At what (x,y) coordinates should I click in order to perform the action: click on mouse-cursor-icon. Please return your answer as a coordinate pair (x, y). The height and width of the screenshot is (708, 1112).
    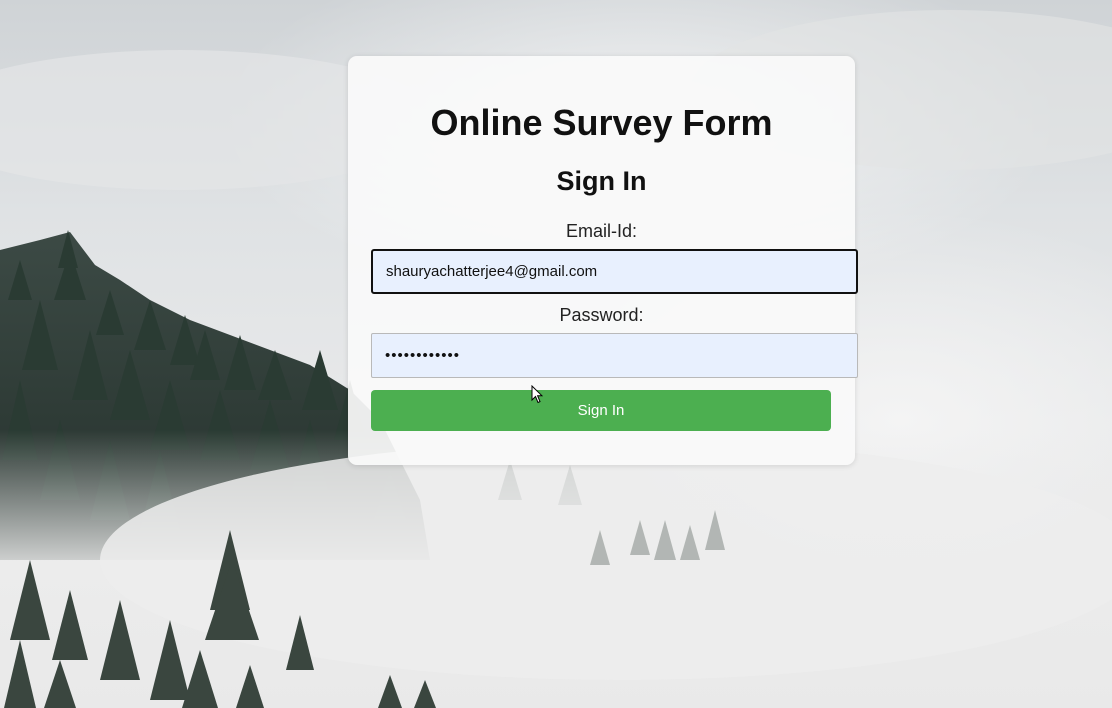
    Looking at the image, I should click on (537, 394).